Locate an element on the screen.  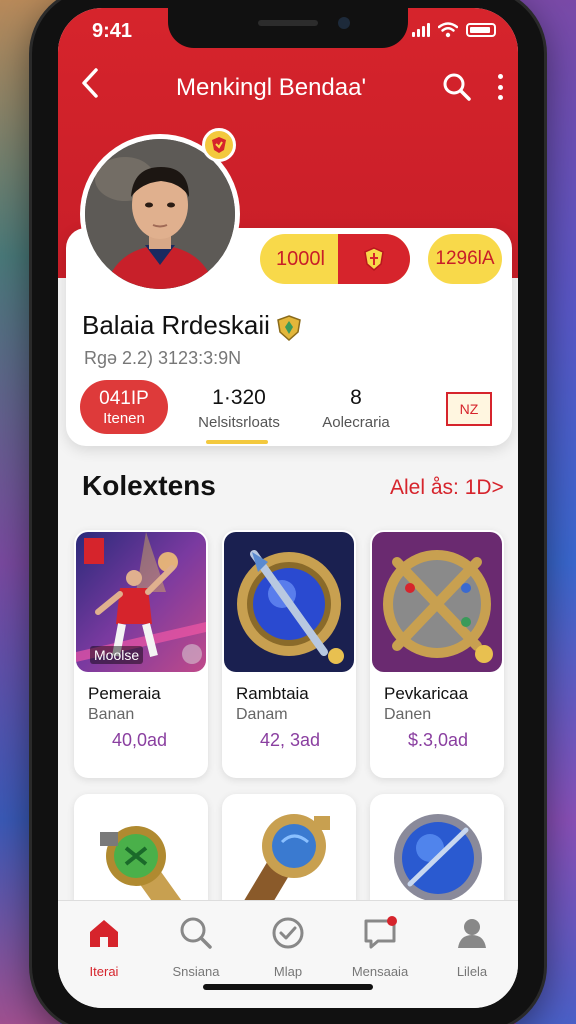
card-title: Pemeraia is located at coordinates (124, 693).